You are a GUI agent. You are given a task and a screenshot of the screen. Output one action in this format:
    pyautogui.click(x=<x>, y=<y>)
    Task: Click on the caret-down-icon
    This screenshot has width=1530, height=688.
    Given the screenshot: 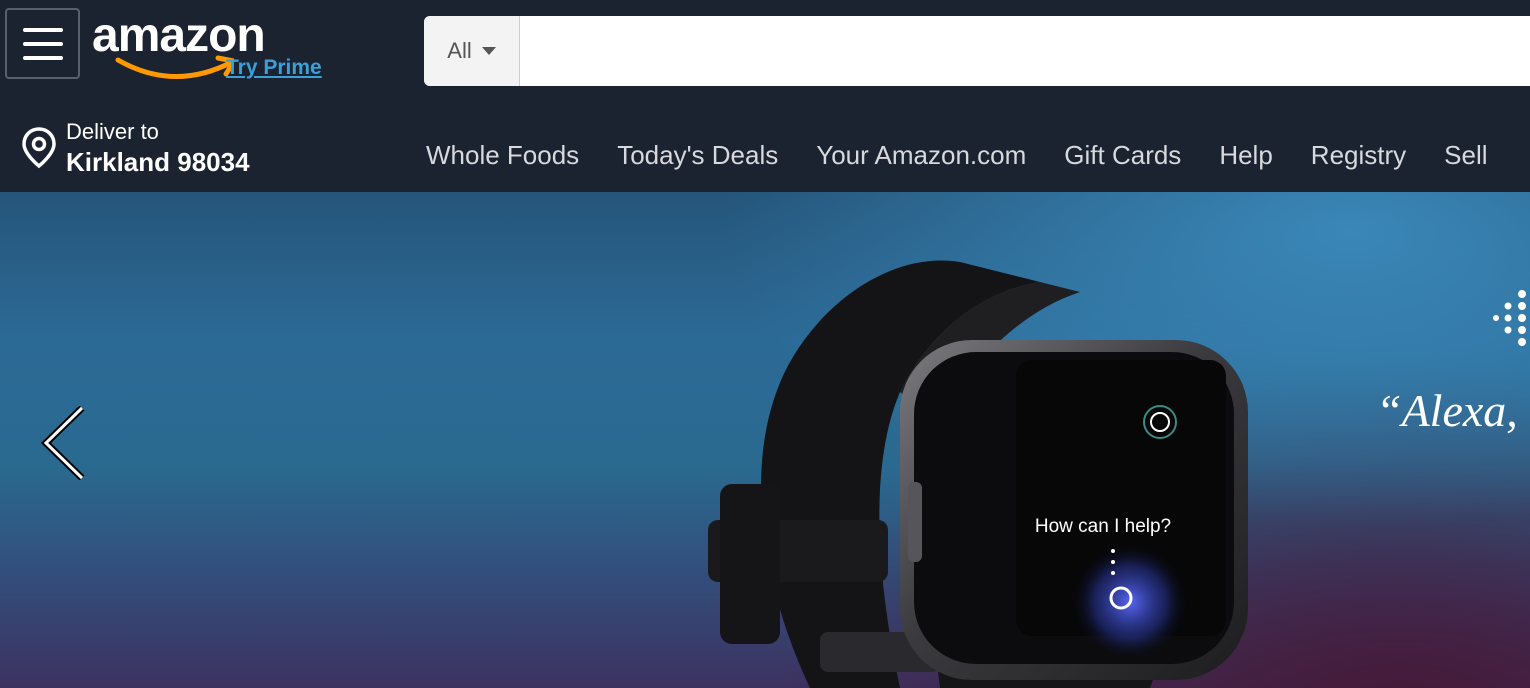 What is the action you would take?
    pyautogui.click(x=488, y=51)
    